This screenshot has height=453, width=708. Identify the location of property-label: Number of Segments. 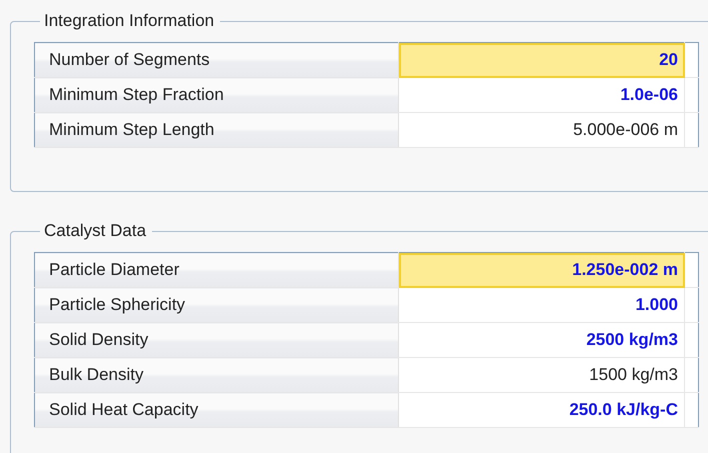
(216, 60).